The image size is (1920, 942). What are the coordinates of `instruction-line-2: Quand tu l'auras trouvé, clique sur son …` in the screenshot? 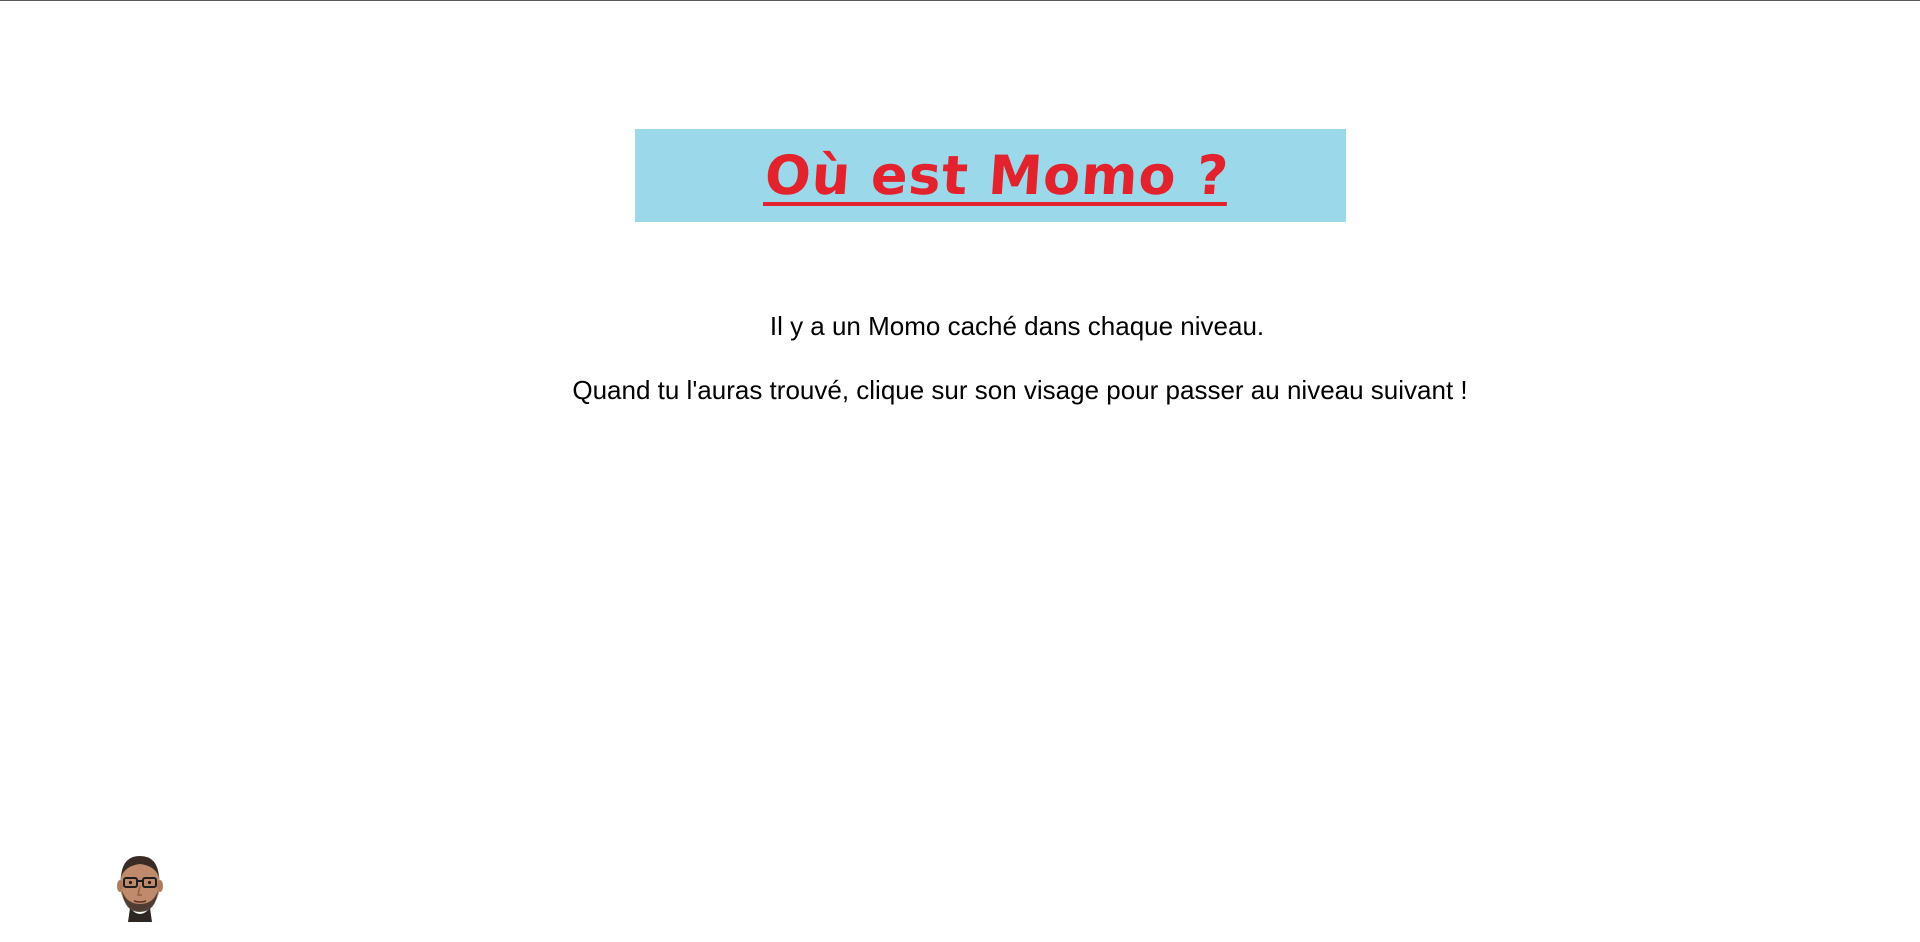 It's located at (1020, 390).